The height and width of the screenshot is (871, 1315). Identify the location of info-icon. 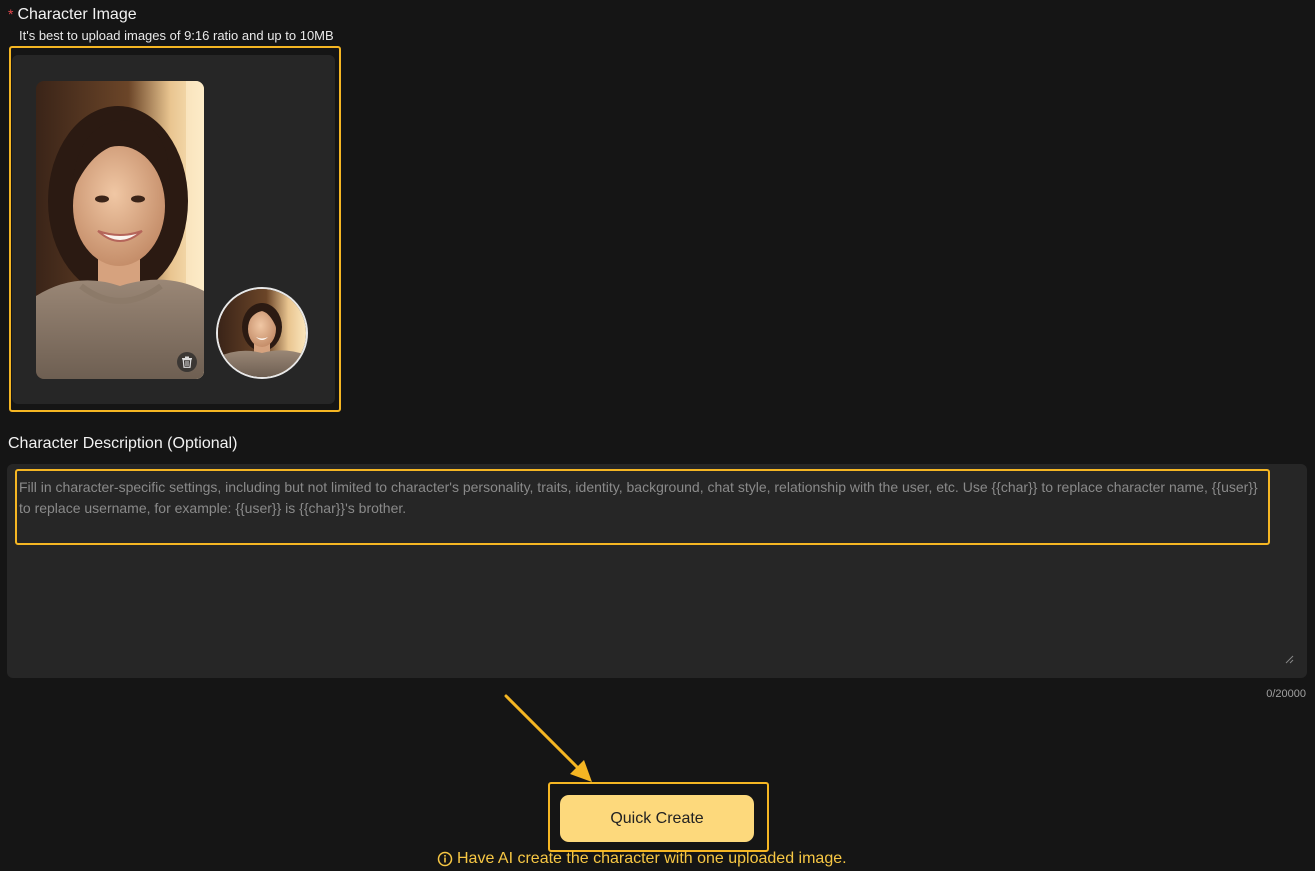
(445, 859).